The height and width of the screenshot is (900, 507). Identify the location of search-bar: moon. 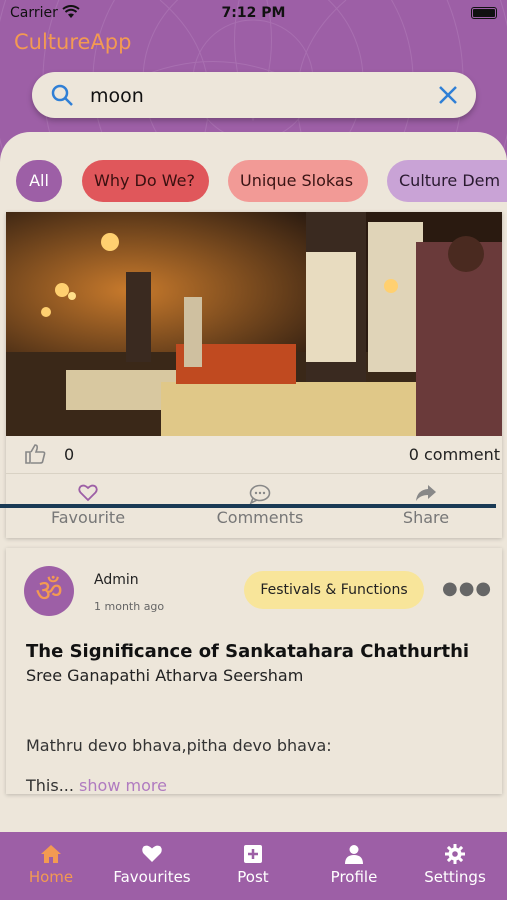
(254, 95).